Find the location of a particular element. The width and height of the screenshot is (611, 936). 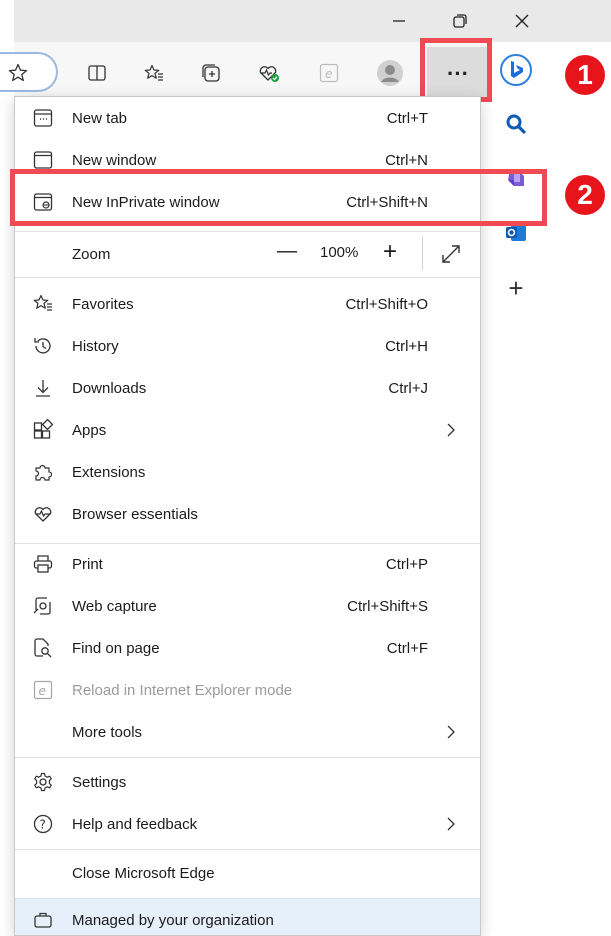

print-label: Print is located at coordinates (87, 564).